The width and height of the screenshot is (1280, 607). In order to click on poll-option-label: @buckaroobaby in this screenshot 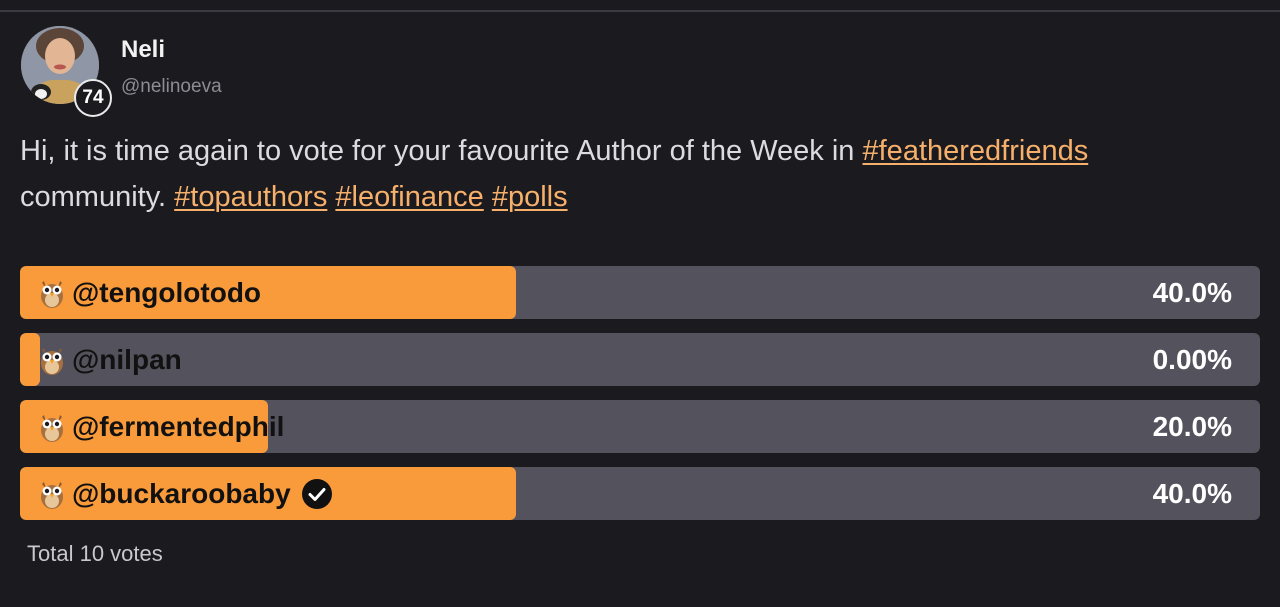, I will do `click(181, 493)`.